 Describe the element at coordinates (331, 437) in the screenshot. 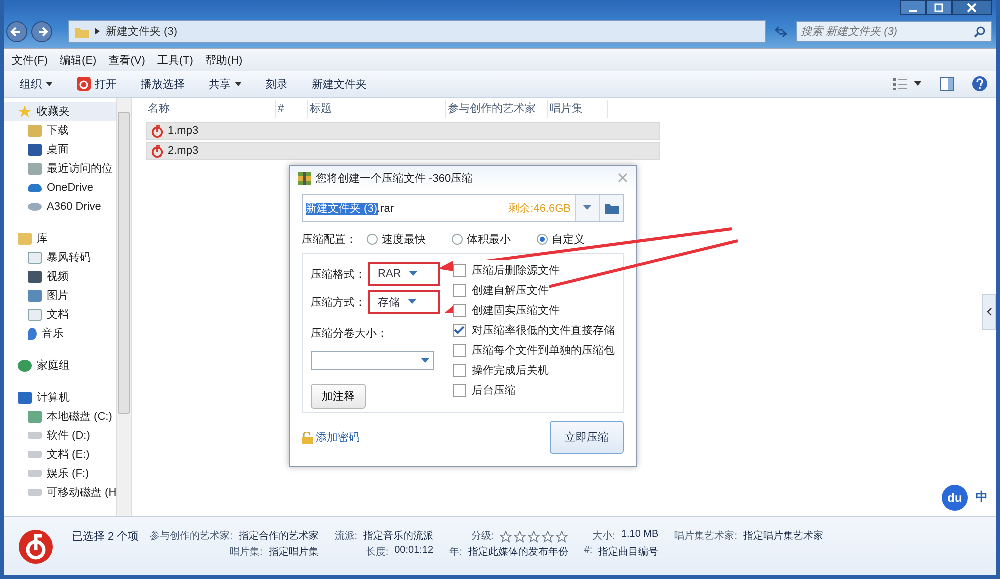

I see `add-password-link: 添加密码` at that location.